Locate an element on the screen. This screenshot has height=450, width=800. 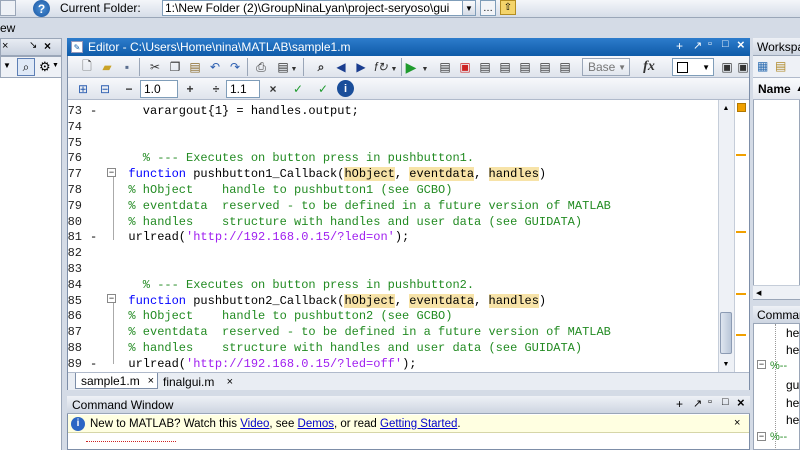
code-line: 82 is located at coordinates (393, 254).